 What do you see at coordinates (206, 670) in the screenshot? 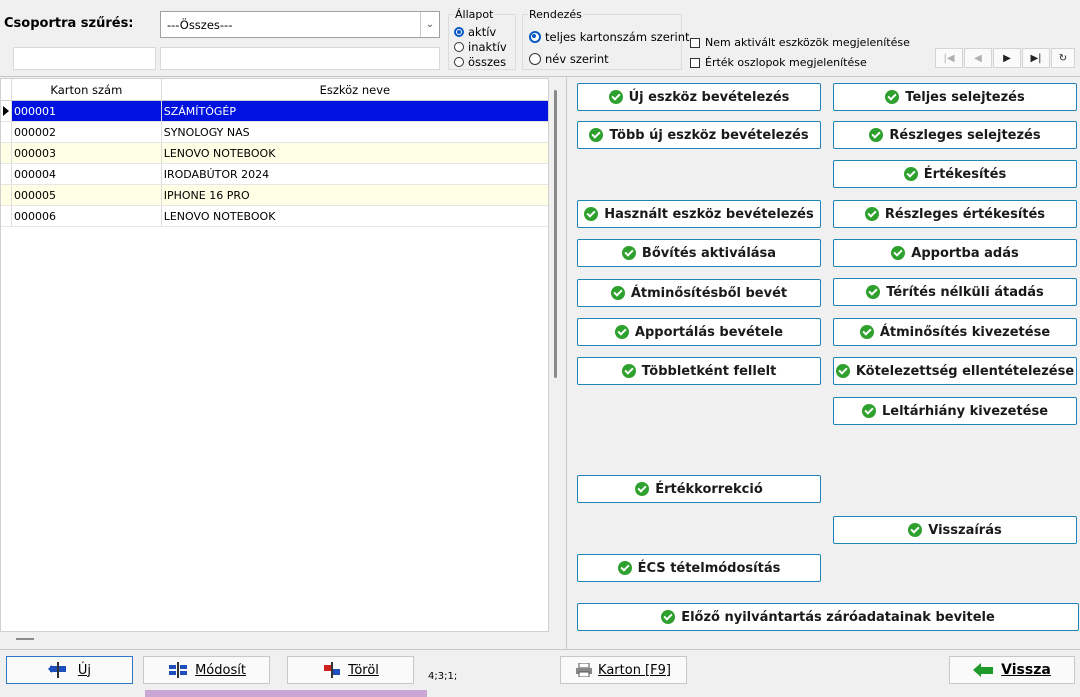
I see `modify-button: Módosít` at bounding box center [206, 670].